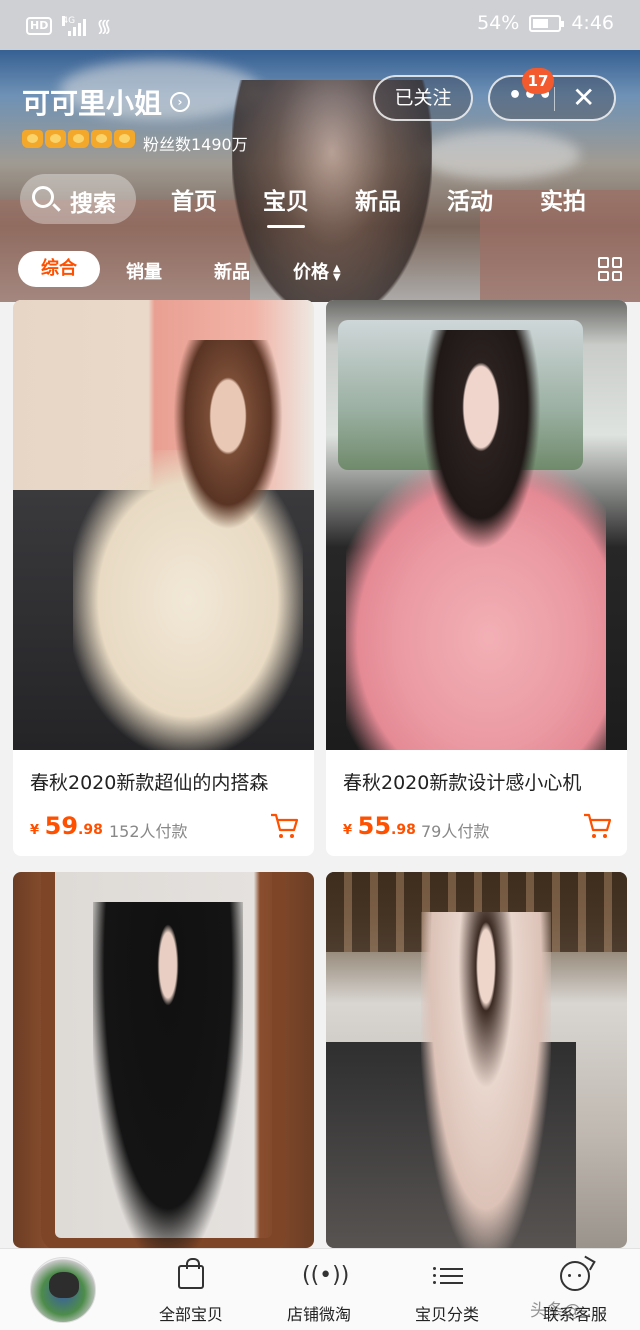 The height and width of the screenshot is (1330, 640). I want to click on list-icon, so click(448, 1276).